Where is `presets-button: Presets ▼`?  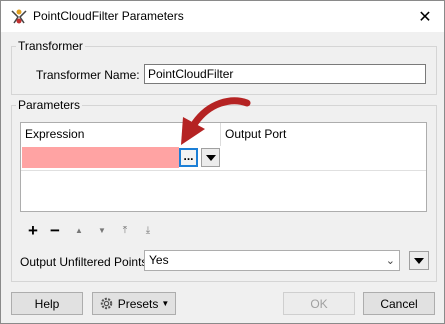
presets-button: Presets ▼ is located at coordinates (134, 303).